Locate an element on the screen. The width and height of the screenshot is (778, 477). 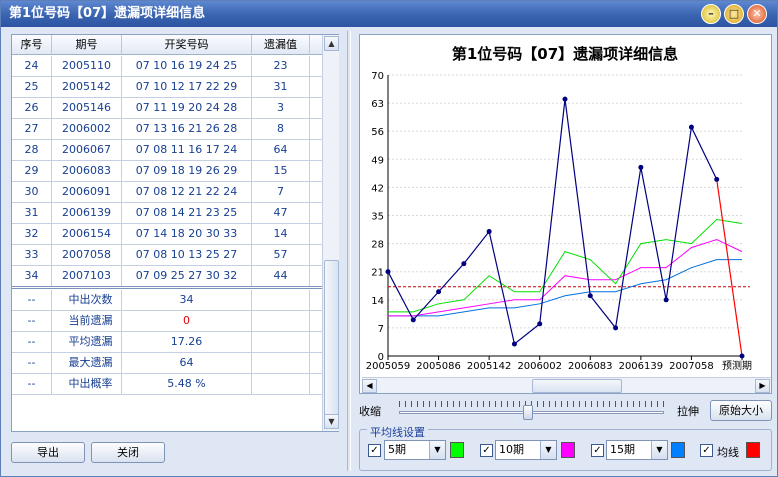
zoom-slider-thumb is located at coordinates (528, 412).